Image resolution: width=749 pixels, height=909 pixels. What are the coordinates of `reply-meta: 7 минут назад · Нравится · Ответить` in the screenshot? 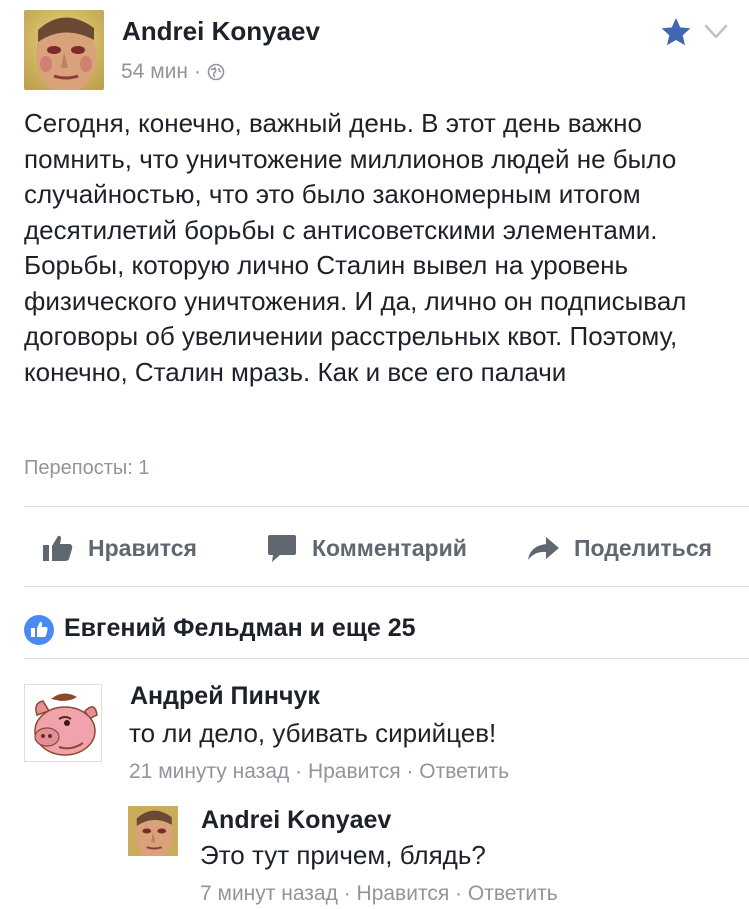 It's located at (379, 894).